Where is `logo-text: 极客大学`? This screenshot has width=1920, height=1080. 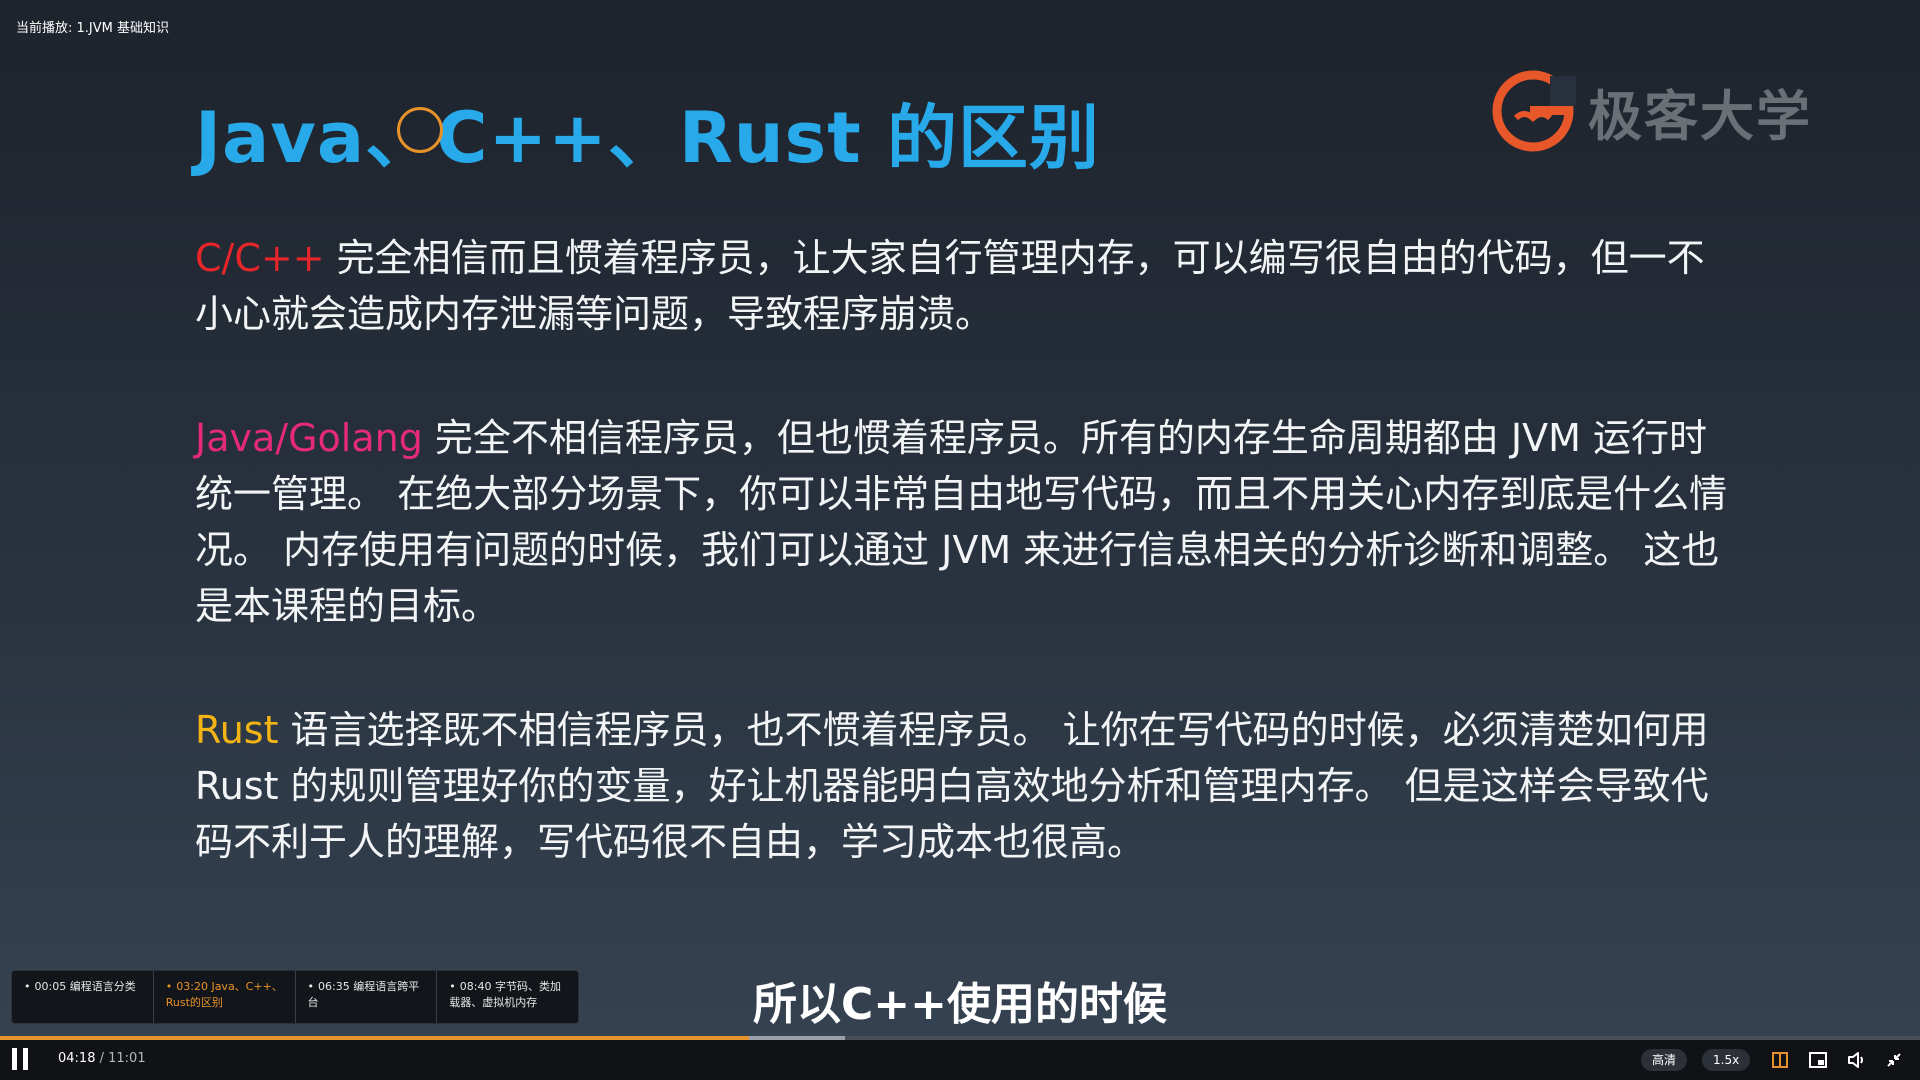 logo-text: 极客大学 is located at coordinates (1700, 116).